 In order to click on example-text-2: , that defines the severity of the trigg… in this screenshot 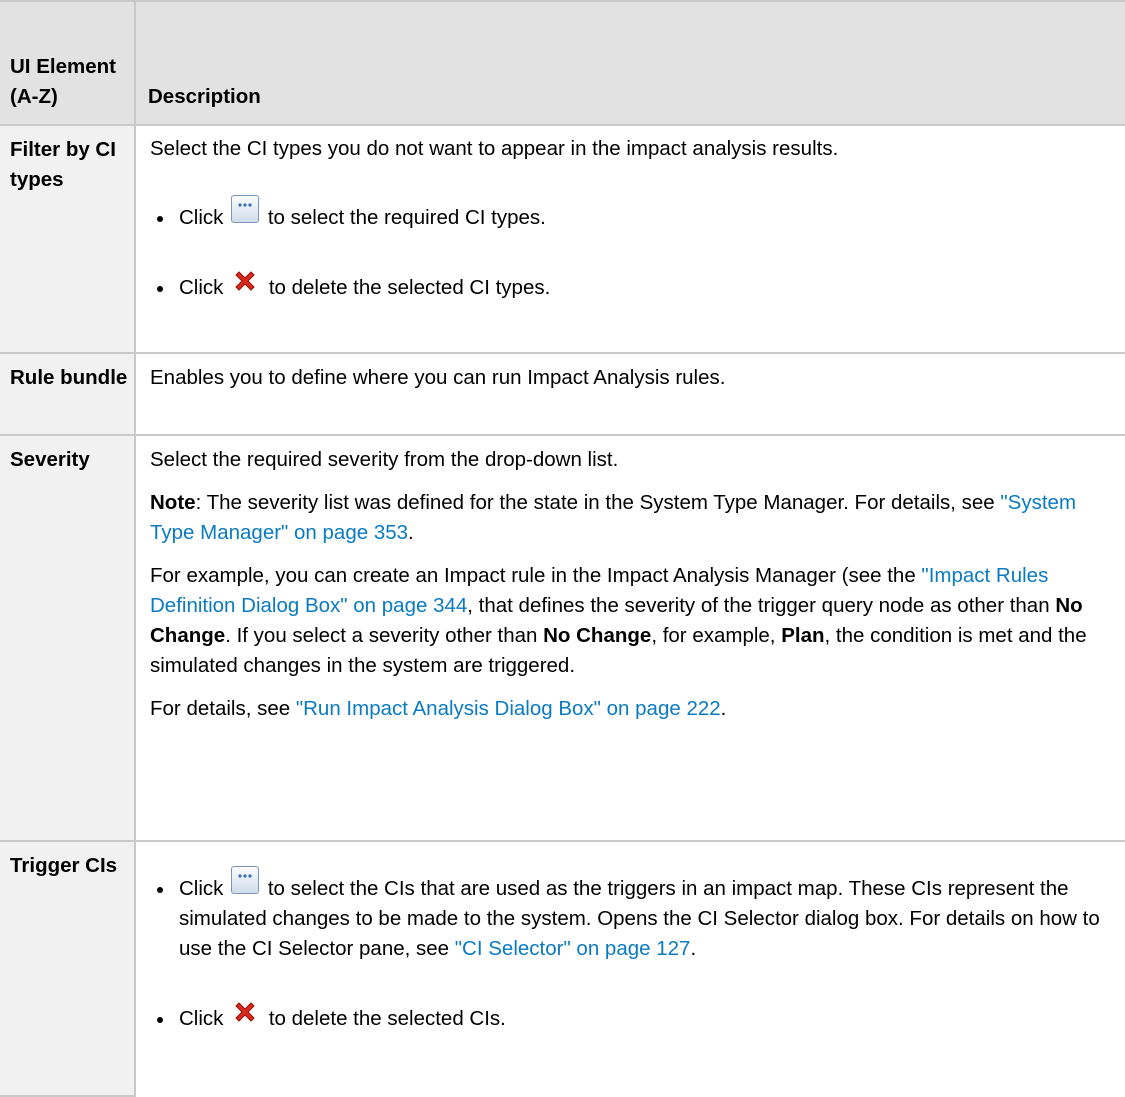, I will do `click(761, 605)`.